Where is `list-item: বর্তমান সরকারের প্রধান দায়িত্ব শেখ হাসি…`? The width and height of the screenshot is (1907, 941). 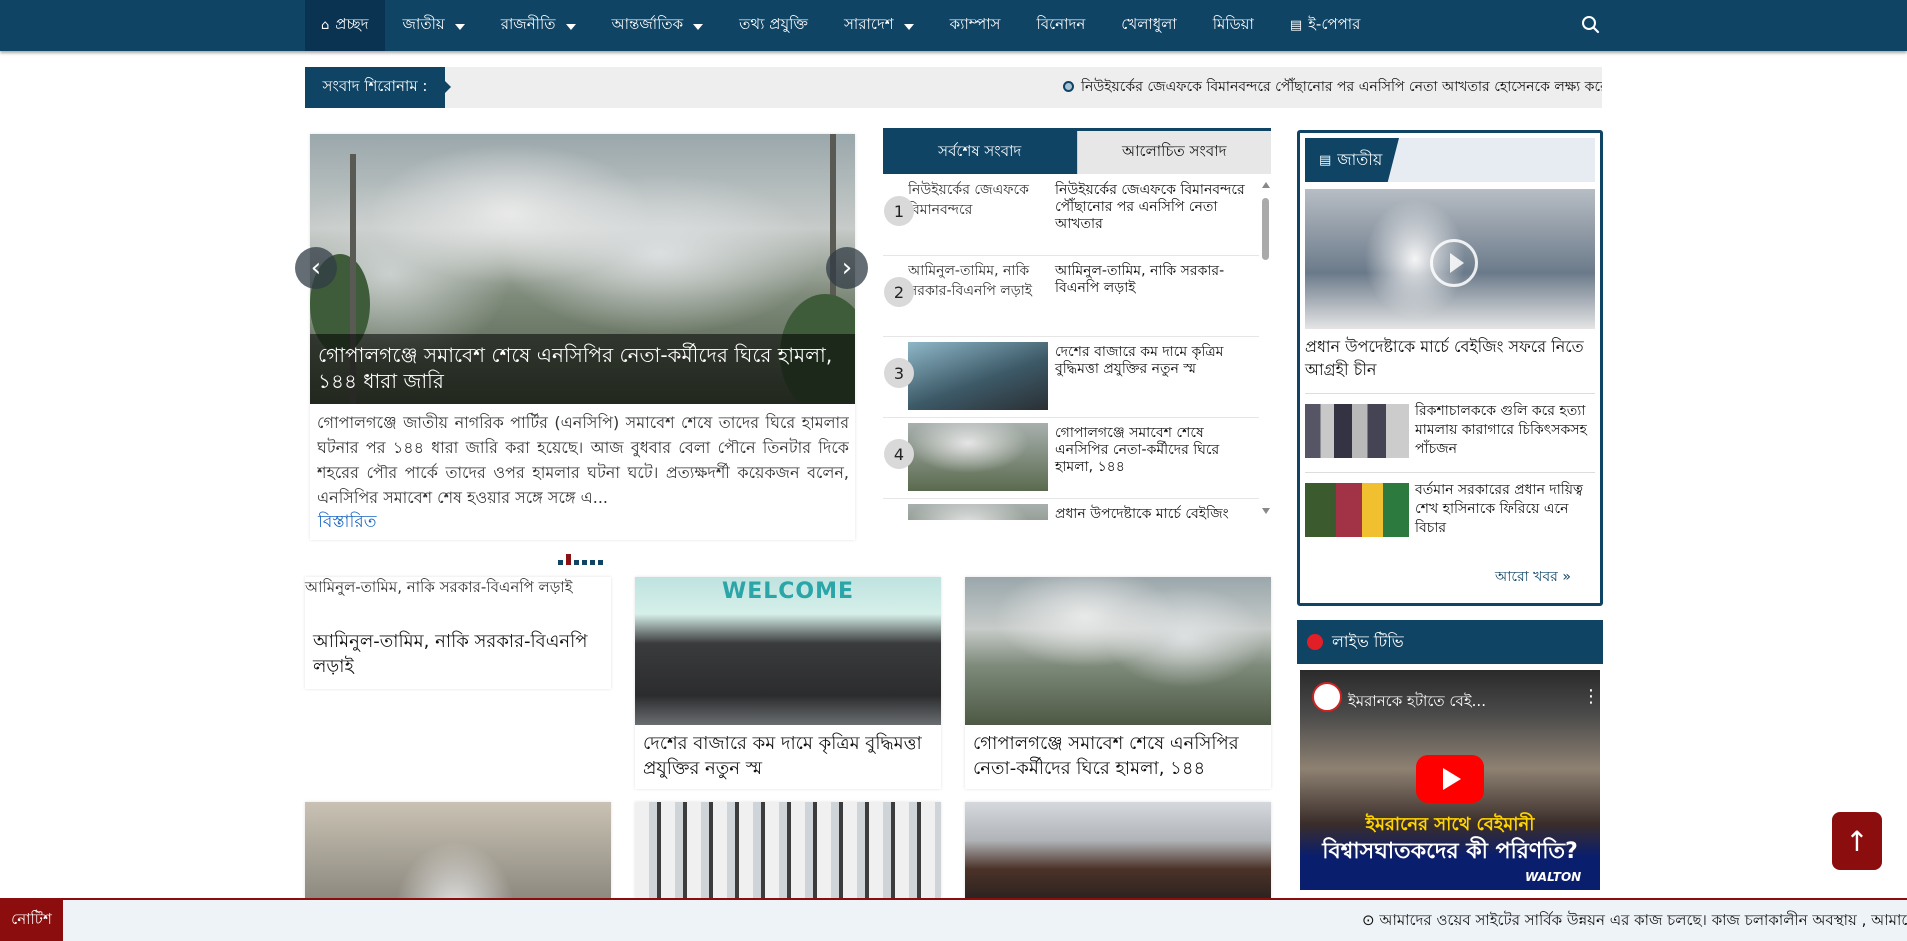 list-item: বর্তমান সরকারের প্রধান দায়িত্ব শেখ হাসি… is located at coordinates (1450, 509).